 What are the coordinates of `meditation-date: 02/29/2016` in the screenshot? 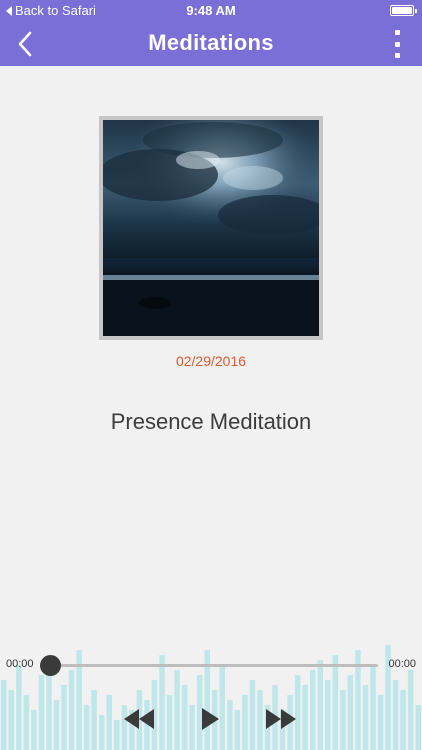 It's located at (211, 361).